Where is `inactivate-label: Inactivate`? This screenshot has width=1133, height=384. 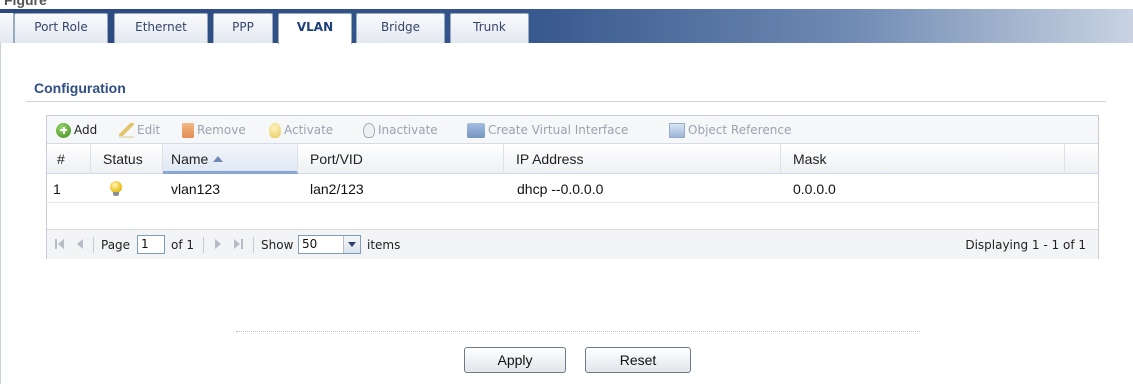
inactivate-label: Inactivate is located at coordinates (408, 130).